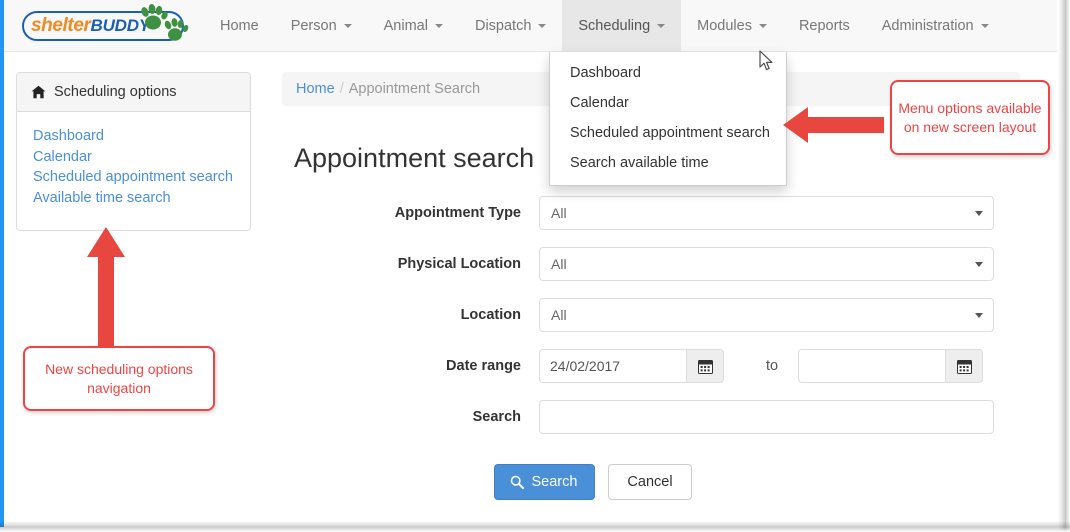 The image size is (1070, 532). Describe the element at coordinates (119, 378) in the screenshot. I see `annotation-scheduling-nav: New scheduling options navigation` at that location.